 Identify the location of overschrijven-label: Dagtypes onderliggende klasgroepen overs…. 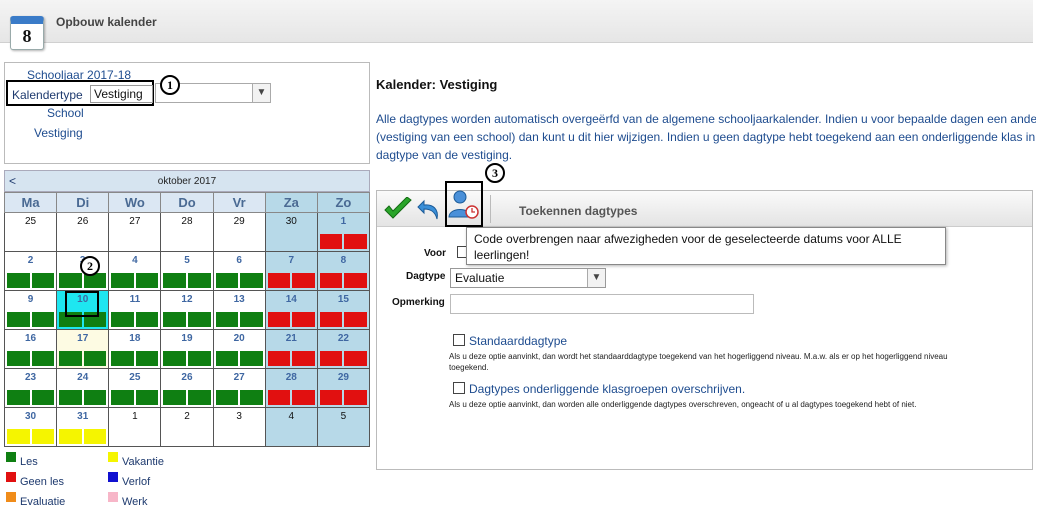
(607, 389).